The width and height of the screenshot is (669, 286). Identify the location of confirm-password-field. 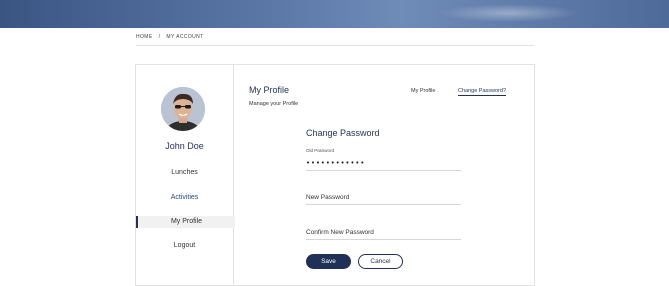
(383, 232).